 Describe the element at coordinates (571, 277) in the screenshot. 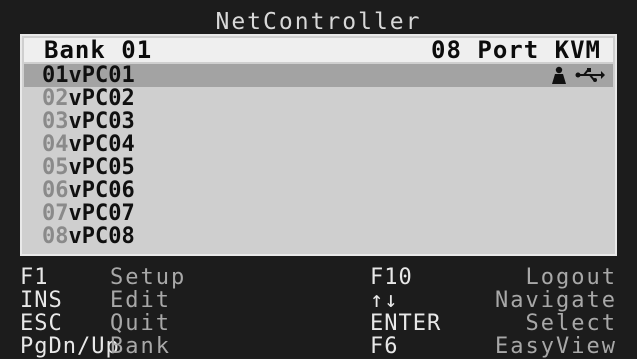

I see `help-desc: Logout` at that location.